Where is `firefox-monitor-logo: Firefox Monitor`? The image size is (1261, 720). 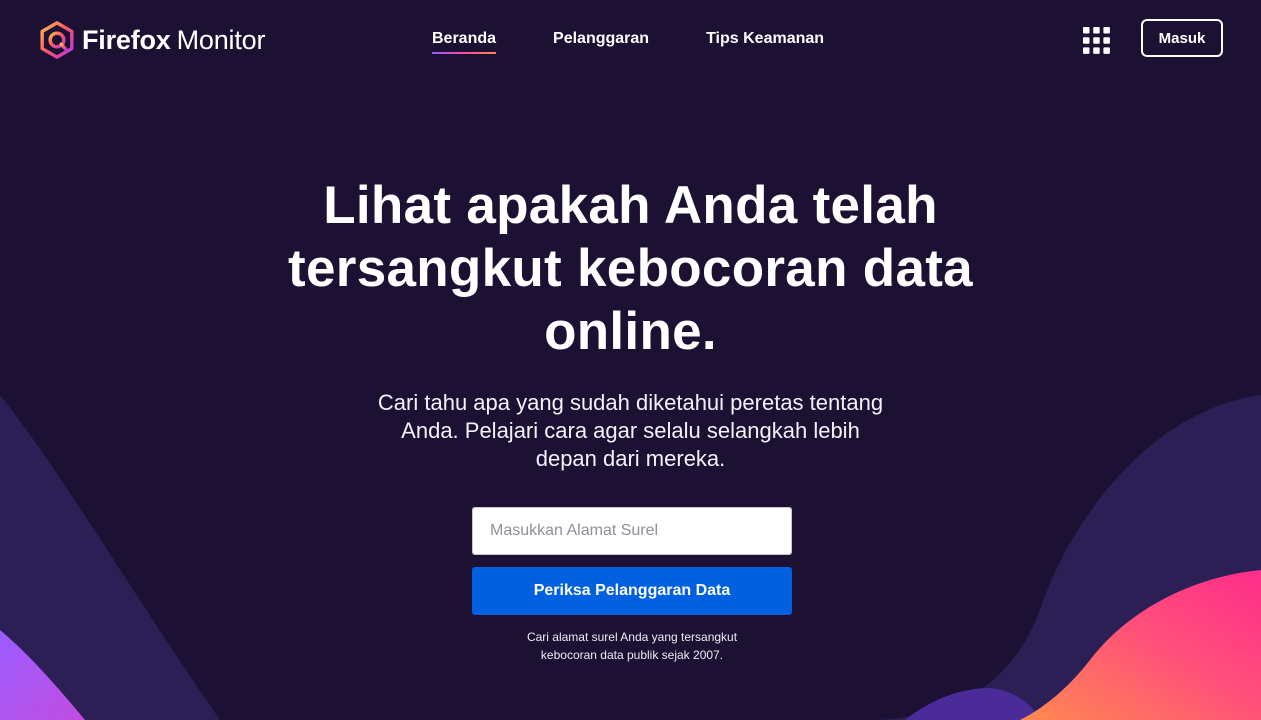 firefox-monitor-logo: Firefox Monitor is located at coordinates (151, 40).